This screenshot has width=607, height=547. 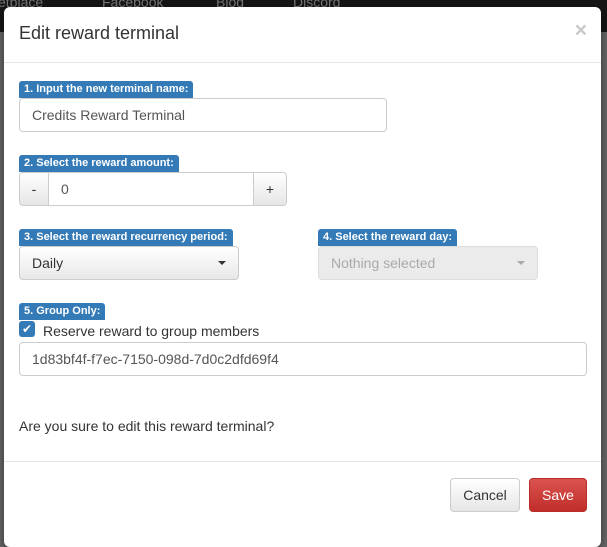 What do you see at coordinates (48, 263) in the screenshot?
I see `recurrency-period-value: Daily` at bounding box center [48, 263].